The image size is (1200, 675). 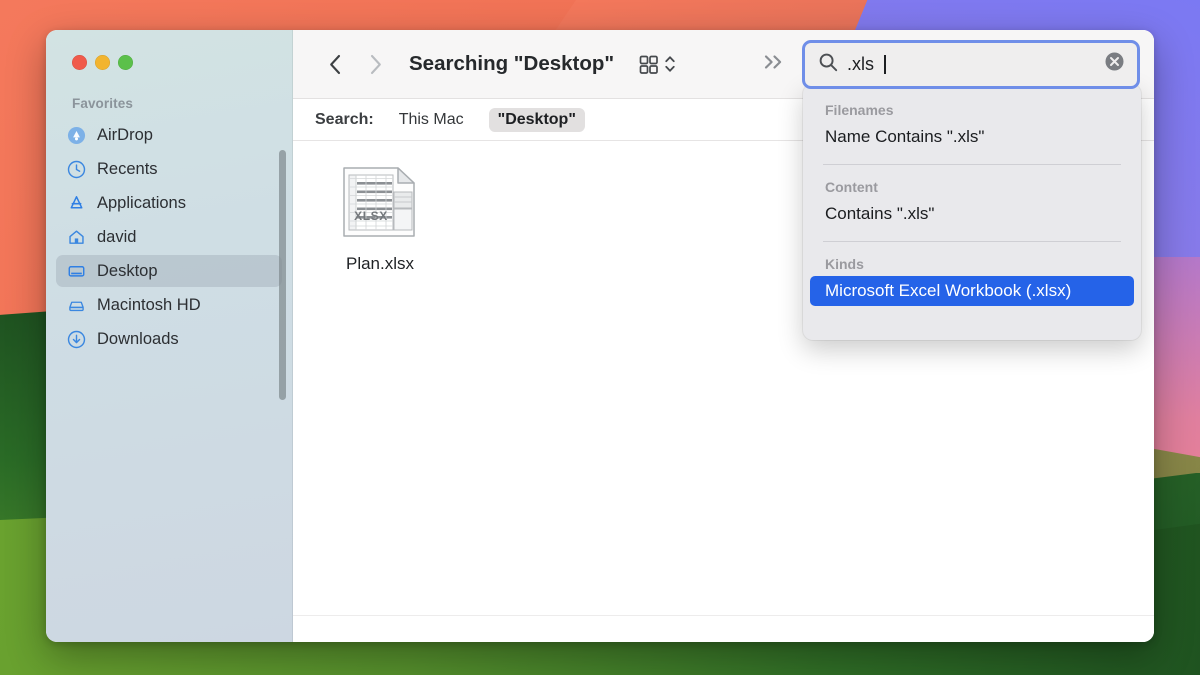 I want to click on status-bar-divider, so click(x=723, y=615).